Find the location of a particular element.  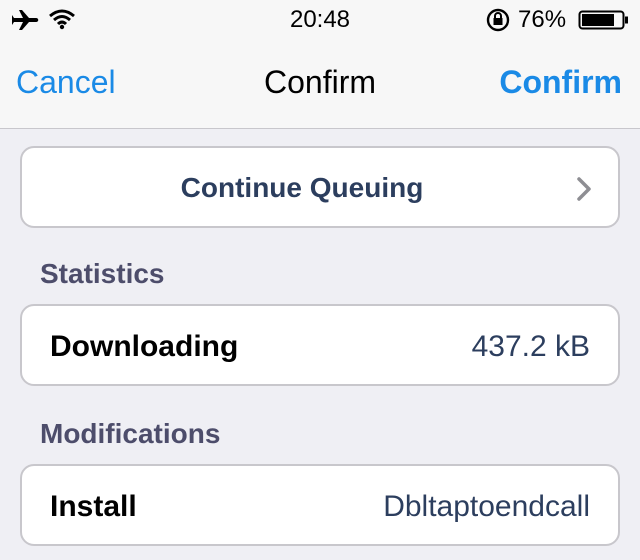

battery-icon is located at coordinates (603, 20).